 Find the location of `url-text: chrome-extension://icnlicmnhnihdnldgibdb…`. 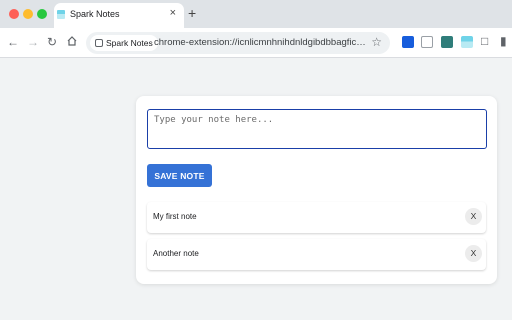

url-text: chrome-extension://icnlicmnhnihdnldgibdb… is located at coordinates (262, 42).